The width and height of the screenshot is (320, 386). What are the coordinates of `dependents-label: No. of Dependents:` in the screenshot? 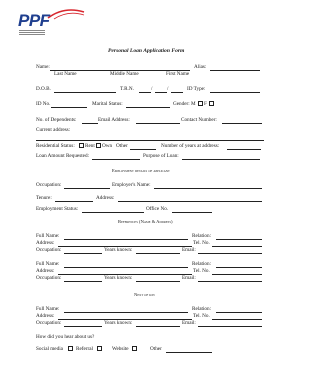 It's located at (56, 120).